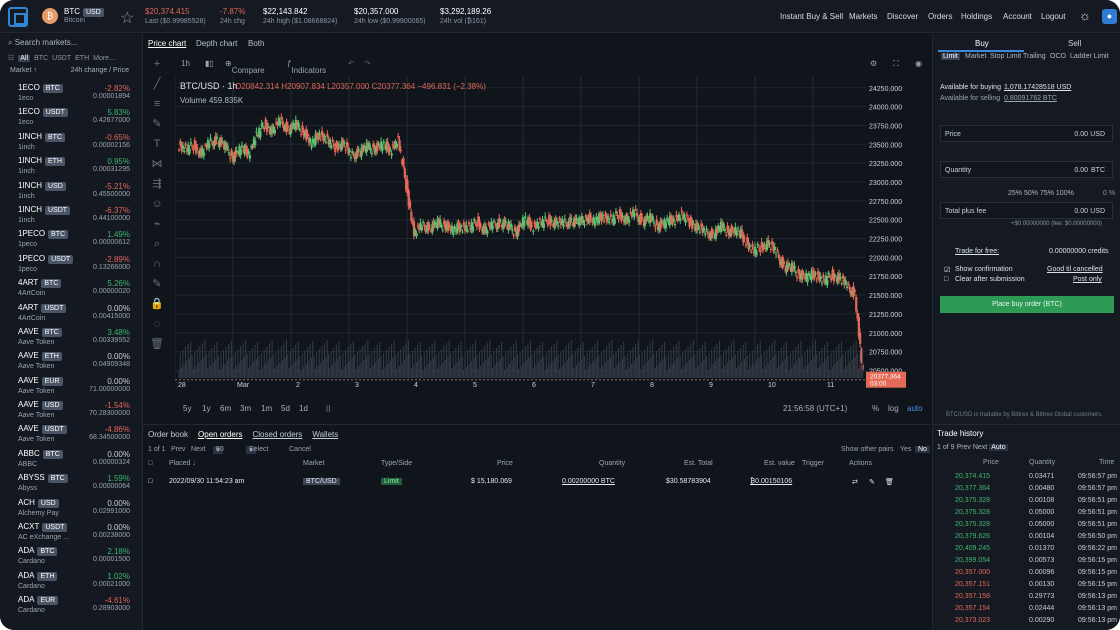  I want to click on nav-orders: Orders, so click(940, 16).